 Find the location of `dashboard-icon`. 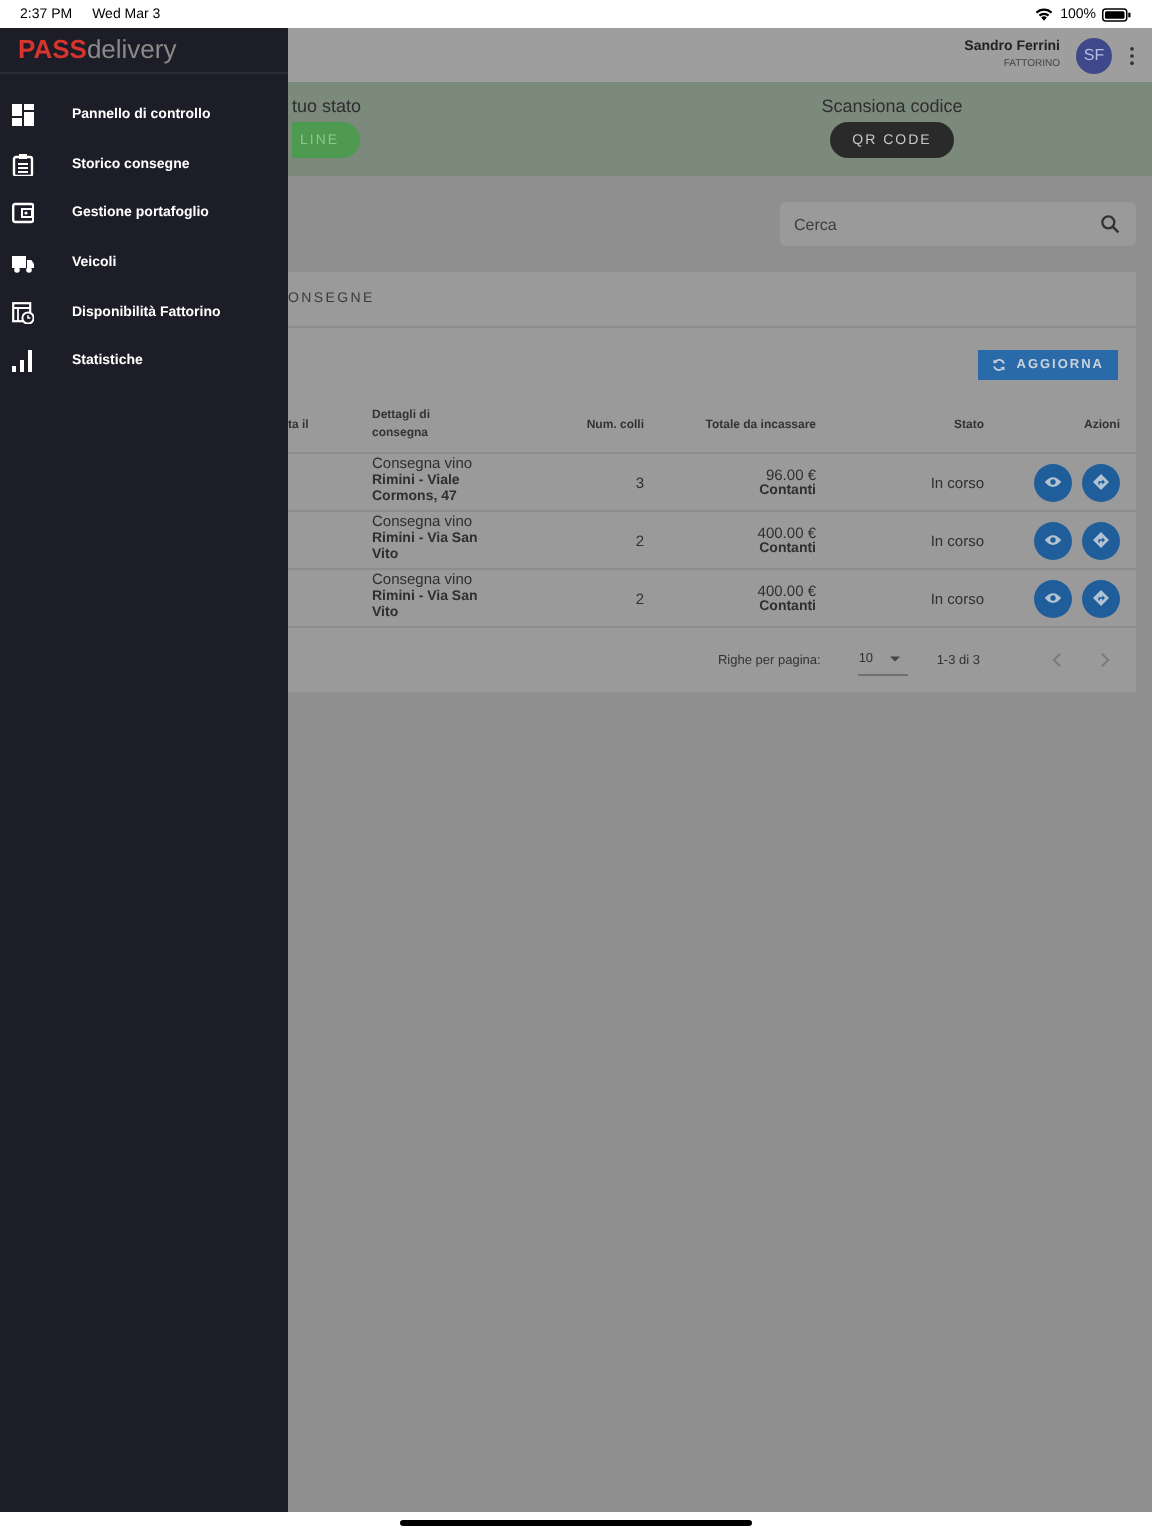

dashboard-icon is located at coordinates (23, 114).